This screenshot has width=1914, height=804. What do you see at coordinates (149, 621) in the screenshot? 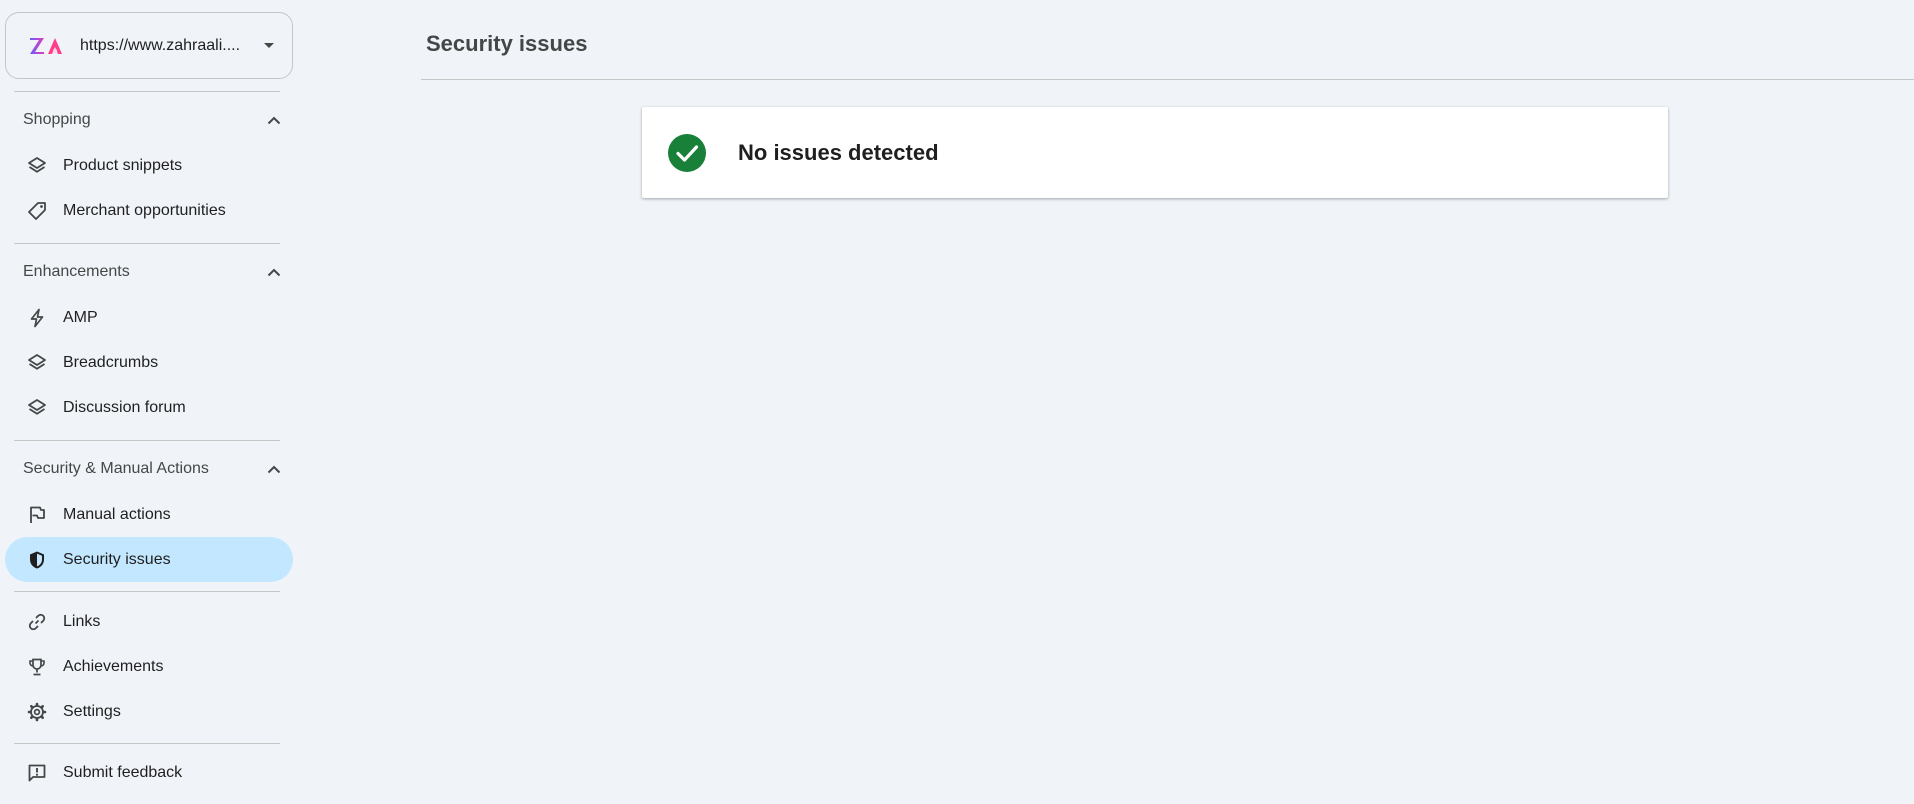
I see `sidebar-item-links: Links` at bounding box center [149, 621].